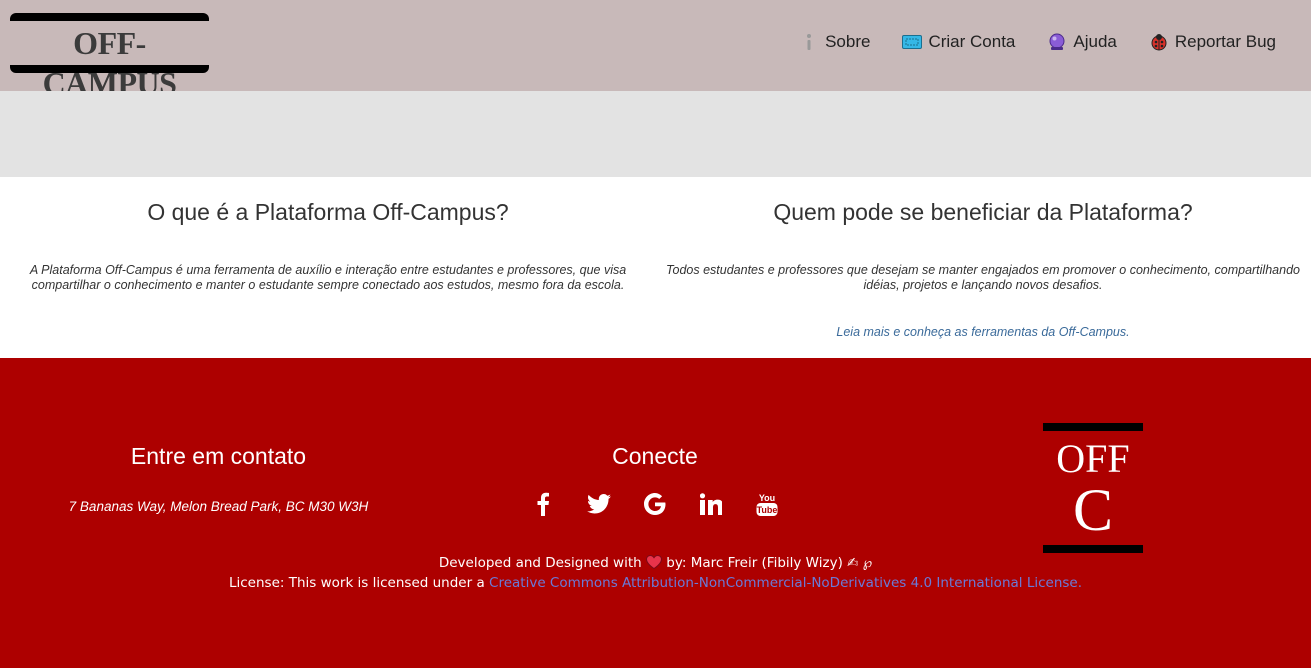  Describe the element at coordinates (655, 134) in the screenshot. I see `hero-band` at that location.